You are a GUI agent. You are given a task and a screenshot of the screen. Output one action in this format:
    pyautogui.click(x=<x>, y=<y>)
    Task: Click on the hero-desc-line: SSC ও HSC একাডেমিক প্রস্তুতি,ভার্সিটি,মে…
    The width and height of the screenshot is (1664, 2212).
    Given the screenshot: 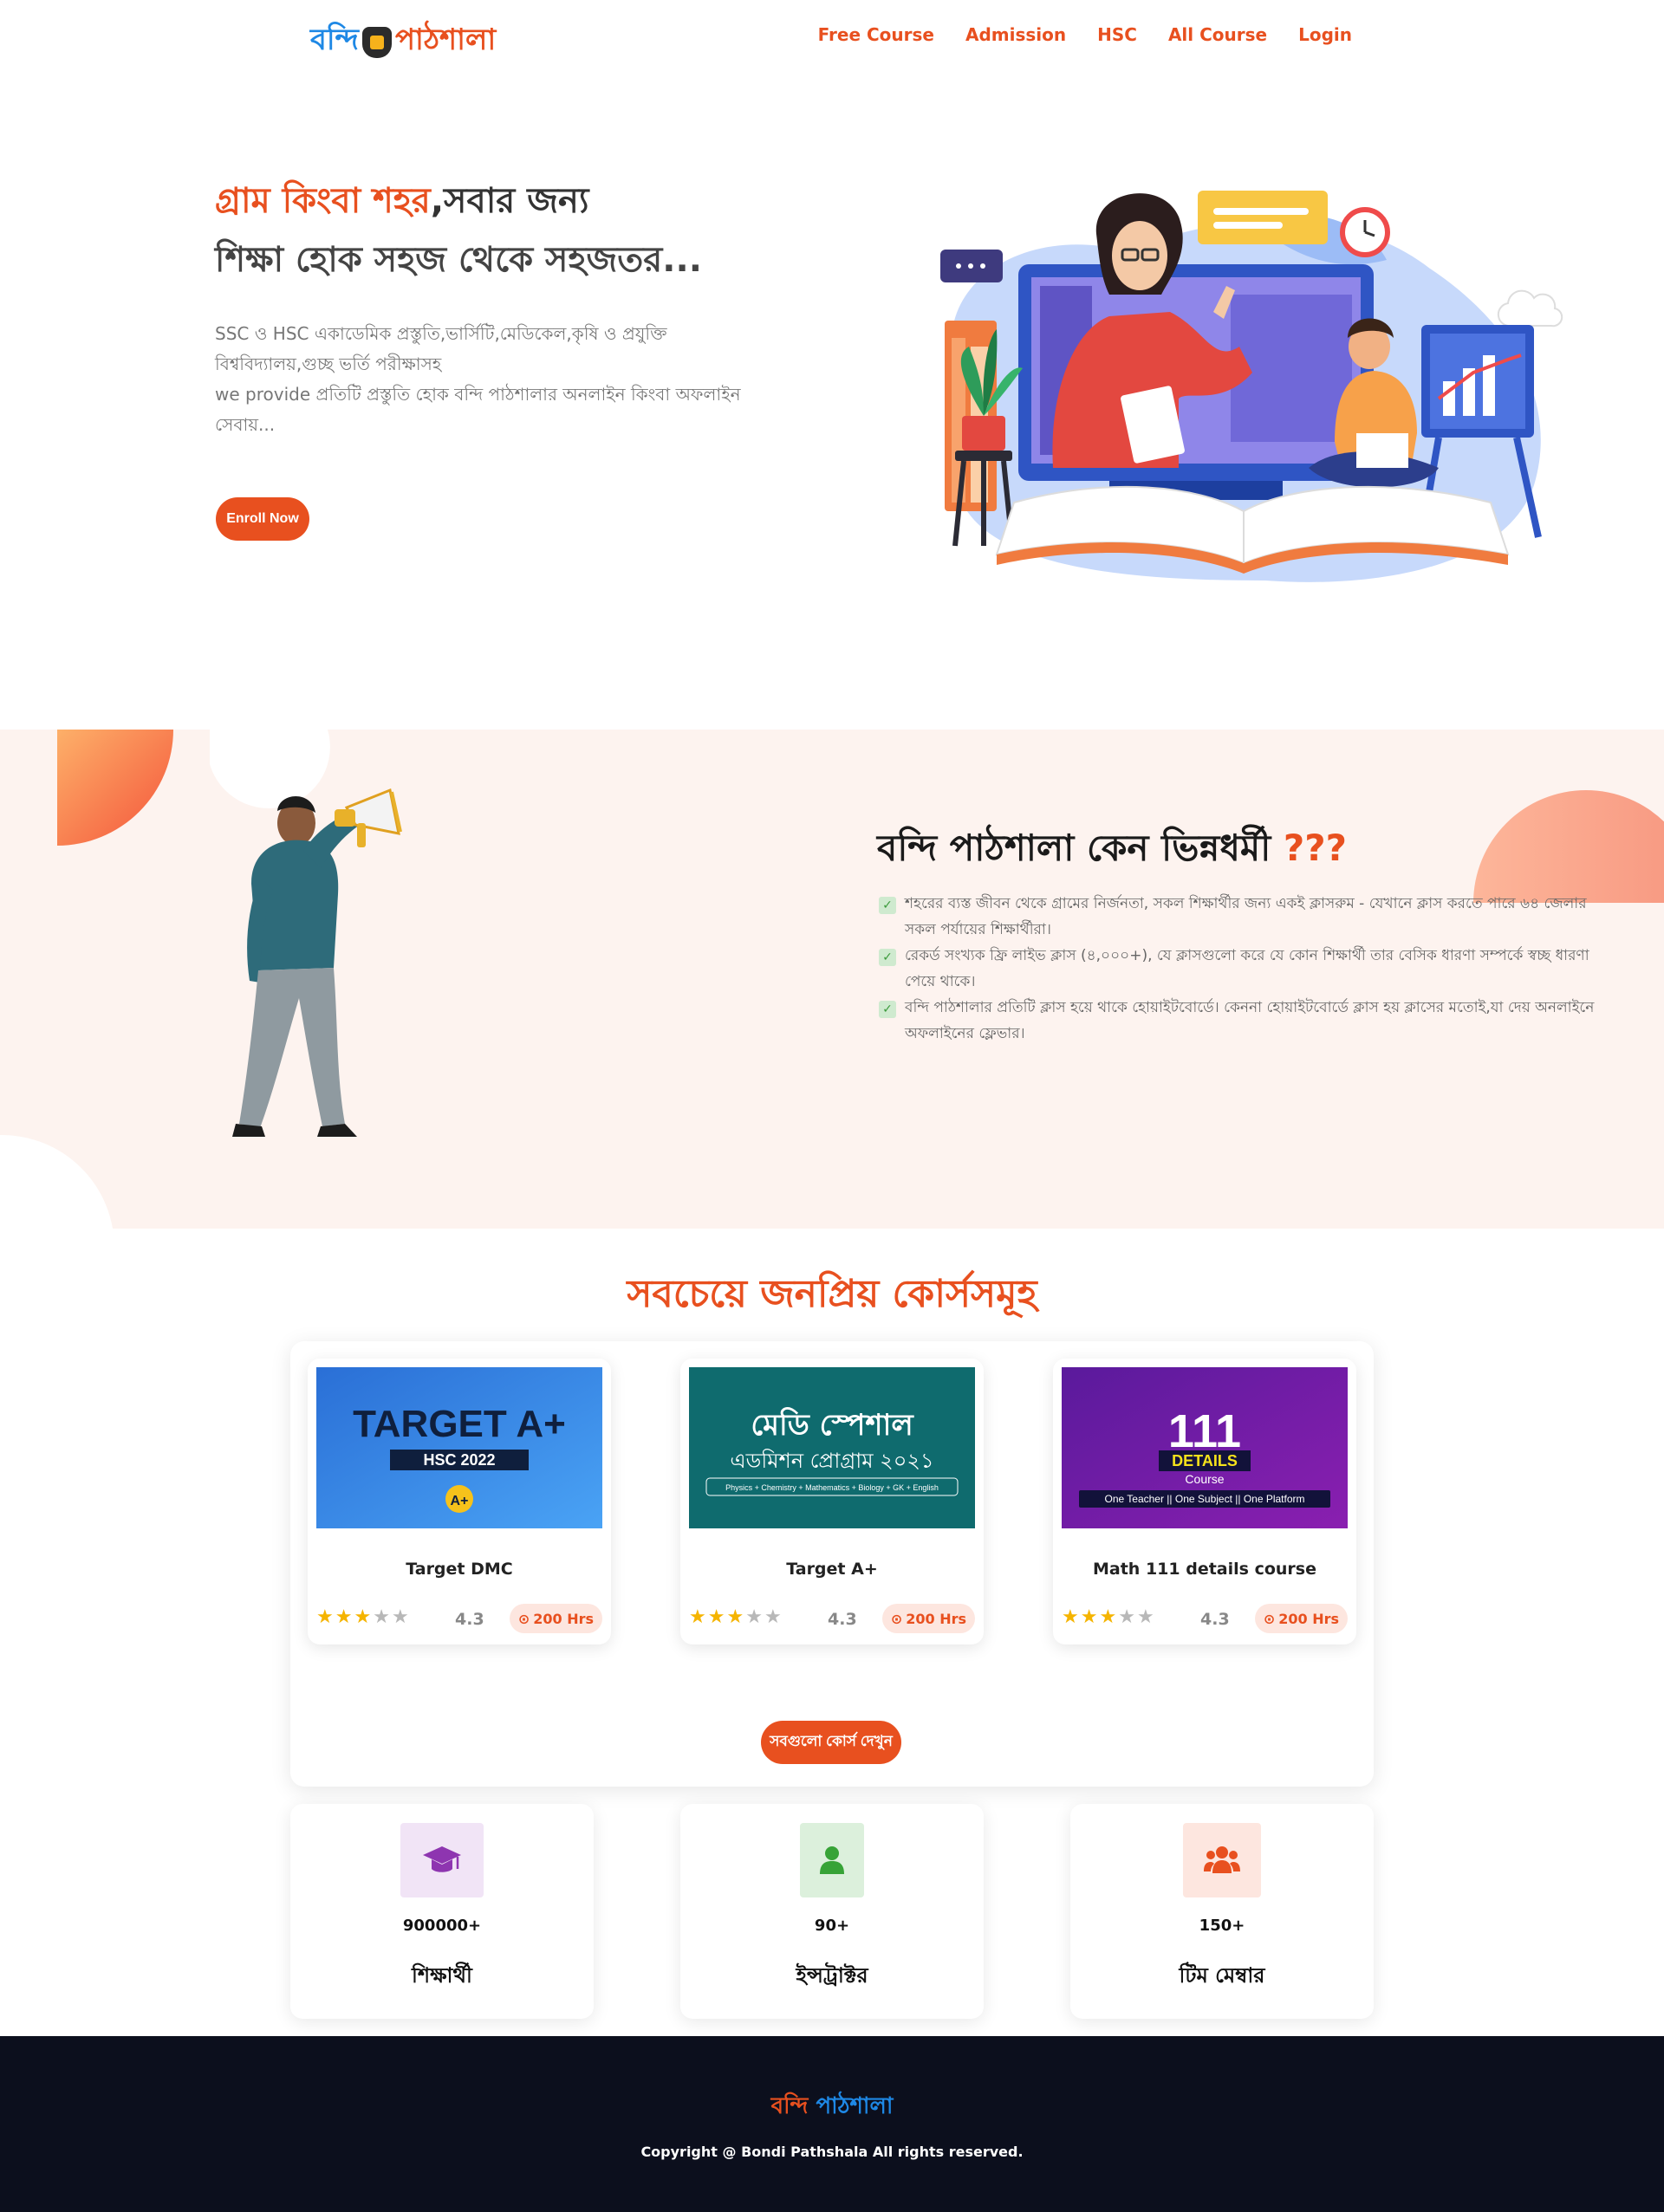 What is the action you would take?
    pyautogui.click(x=441, y=333)
    